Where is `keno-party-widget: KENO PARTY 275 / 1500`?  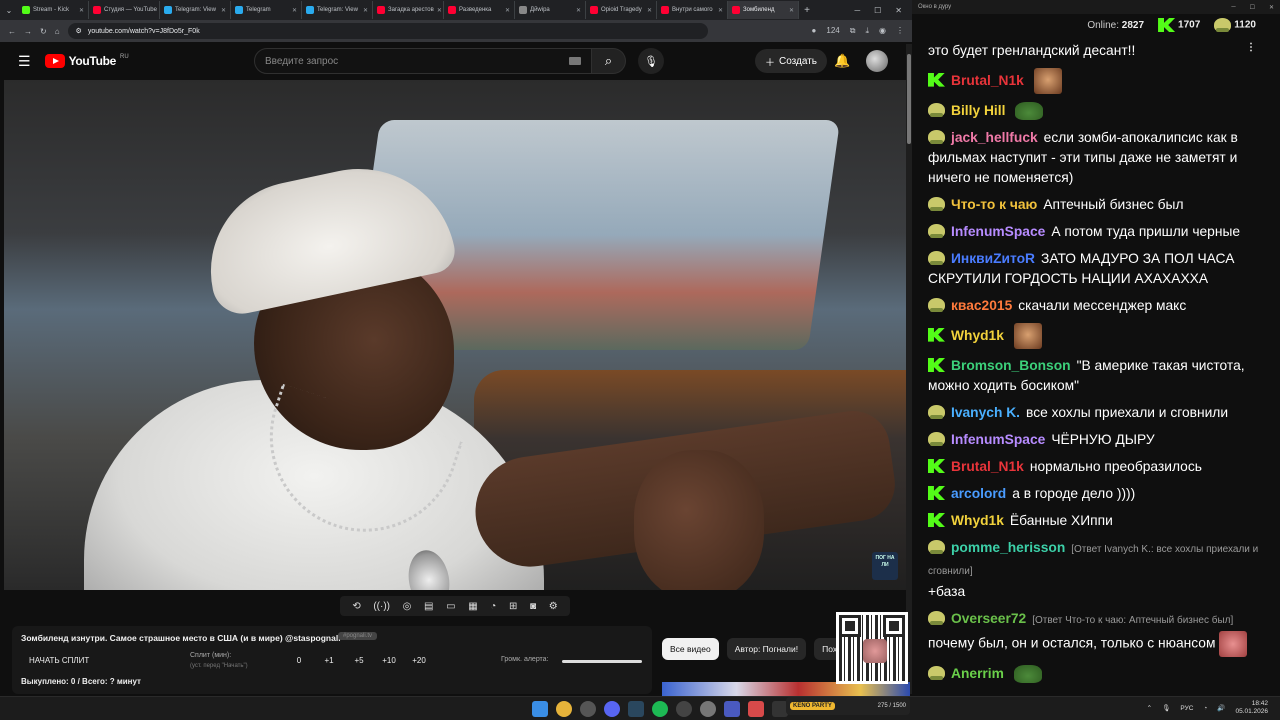
keno-party-widget: KENO PARTY 275 / 1500 is located at coordinates (848, 706).